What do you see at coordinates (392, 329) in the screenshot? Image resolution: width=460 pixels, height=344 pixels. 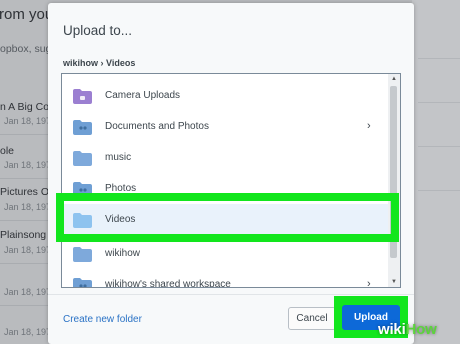 I see `watermark-wiki: wiki` at bounding box center [392, 329].